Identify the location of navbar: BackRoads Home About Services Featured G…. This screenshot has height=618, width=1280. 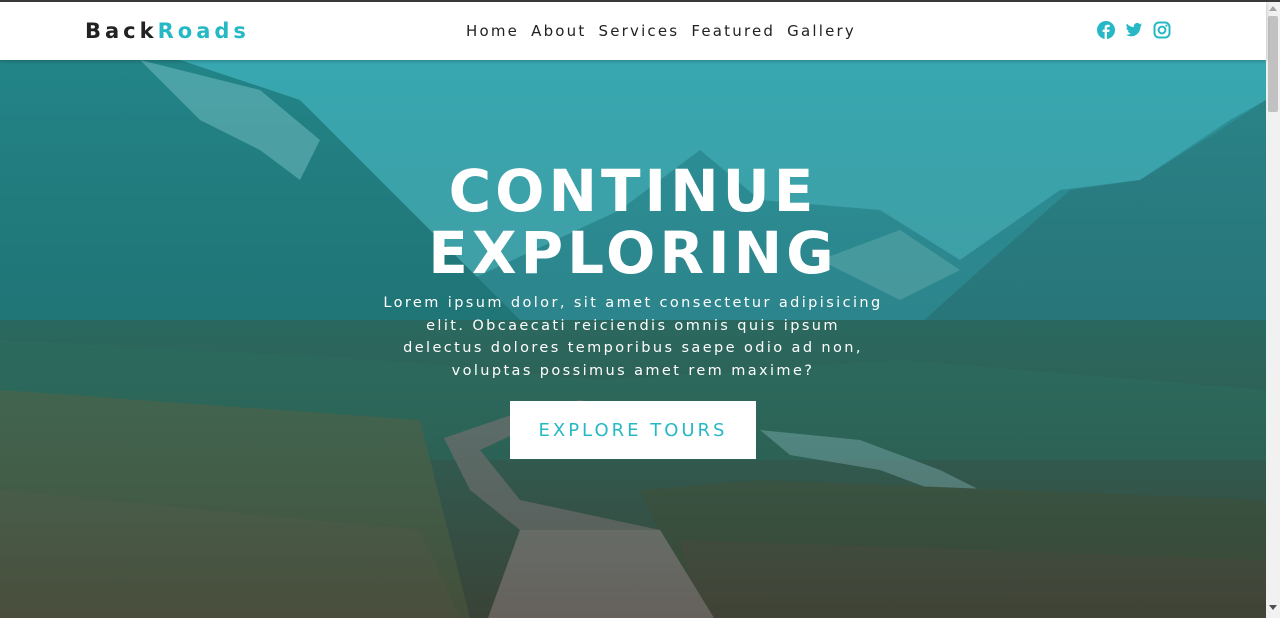
(633, 31).